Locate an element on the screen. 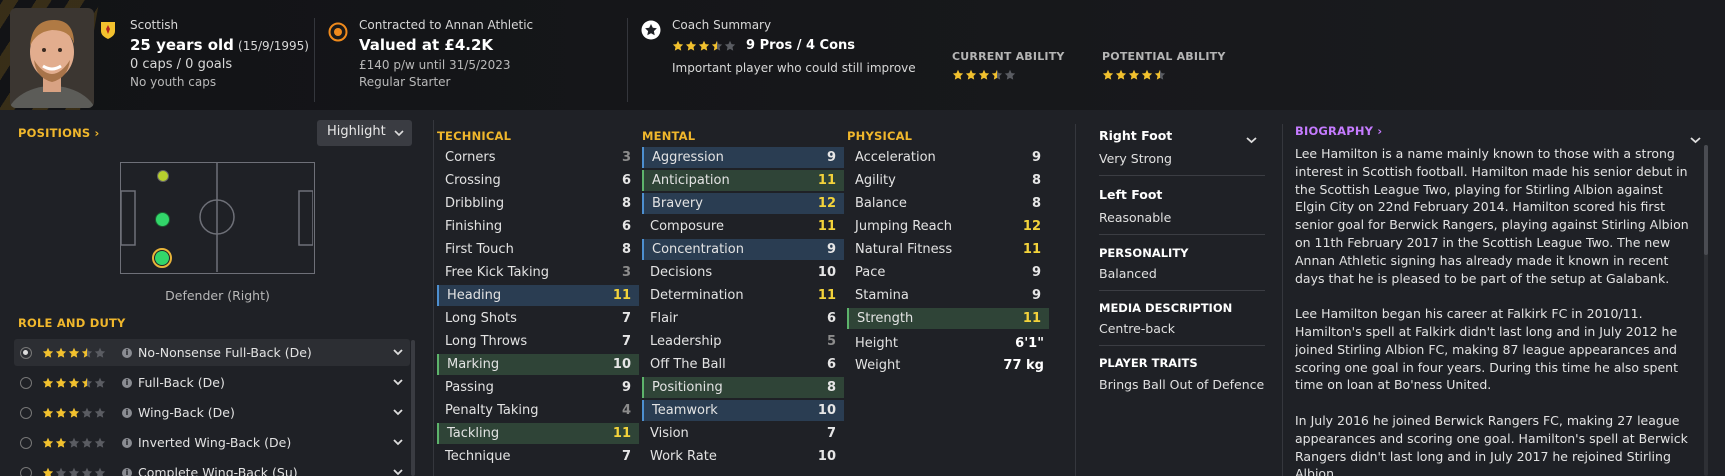  attribute-row: Long Throws 7 is located at coordinates (538, 341).